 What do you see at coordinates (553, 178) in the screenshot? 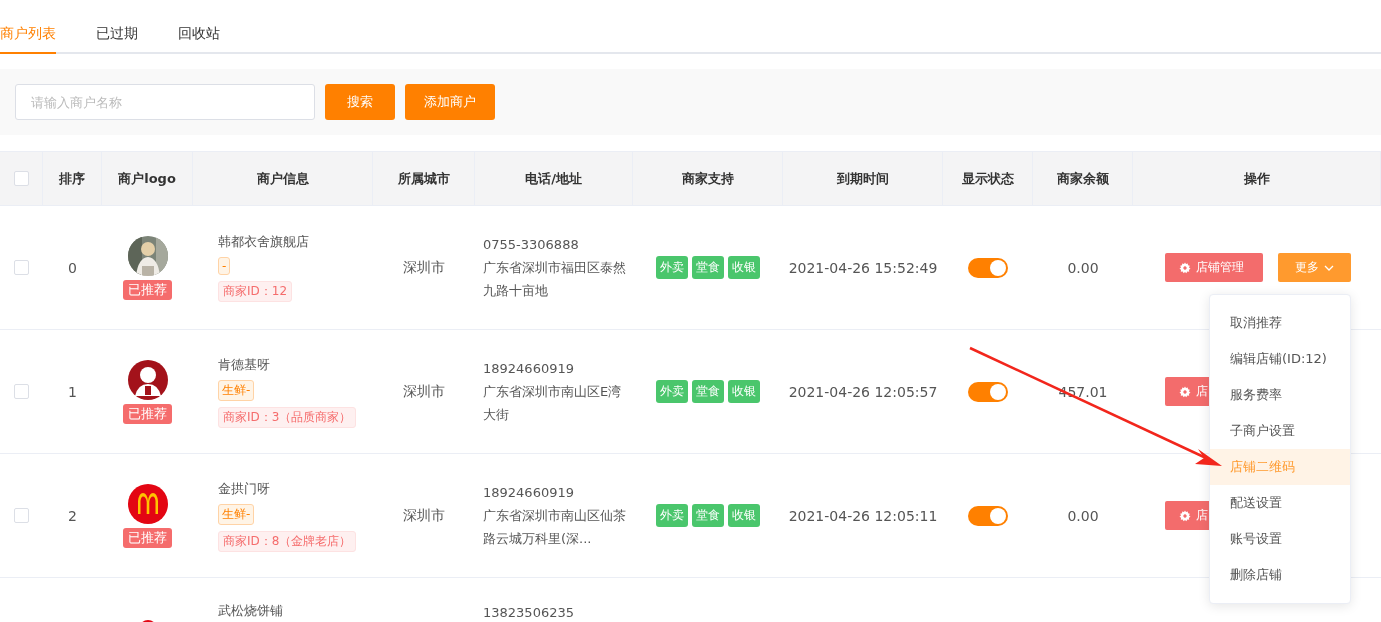
I see `column-header: 电话/地址` at bounding box center [553, 178].